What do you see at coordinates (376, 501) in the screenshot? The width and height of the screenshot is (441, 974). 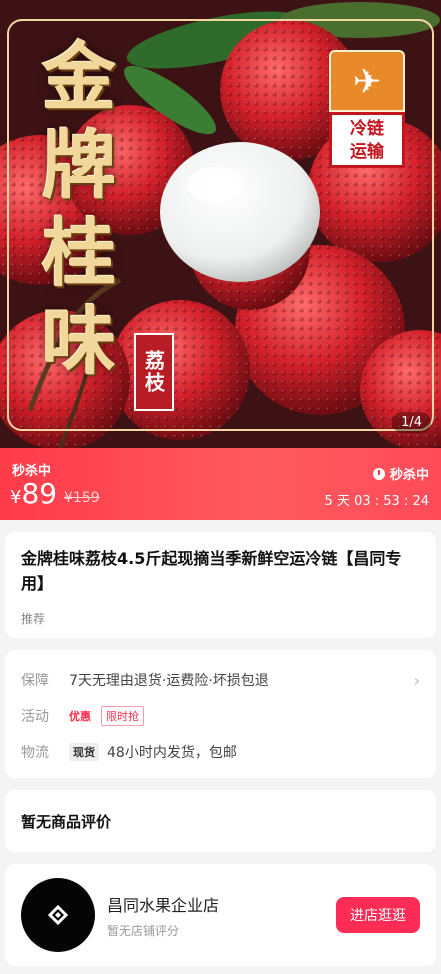 I see `countdown-timer: 5 天 03 : 53 : 24` at bounding box center [376, 501].